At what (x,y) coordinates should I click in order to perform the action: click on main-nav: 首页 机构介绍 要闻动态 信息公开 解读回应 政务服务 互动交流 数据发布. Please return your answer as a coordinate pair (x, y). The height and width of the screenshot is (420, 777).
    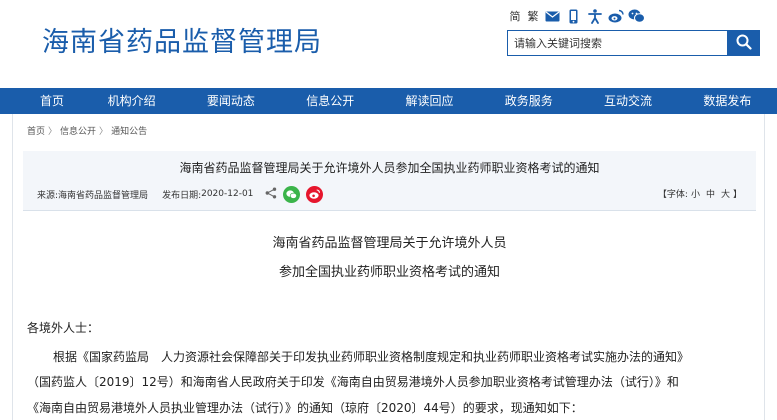
    Looking at the image, I should click on (388, 101).